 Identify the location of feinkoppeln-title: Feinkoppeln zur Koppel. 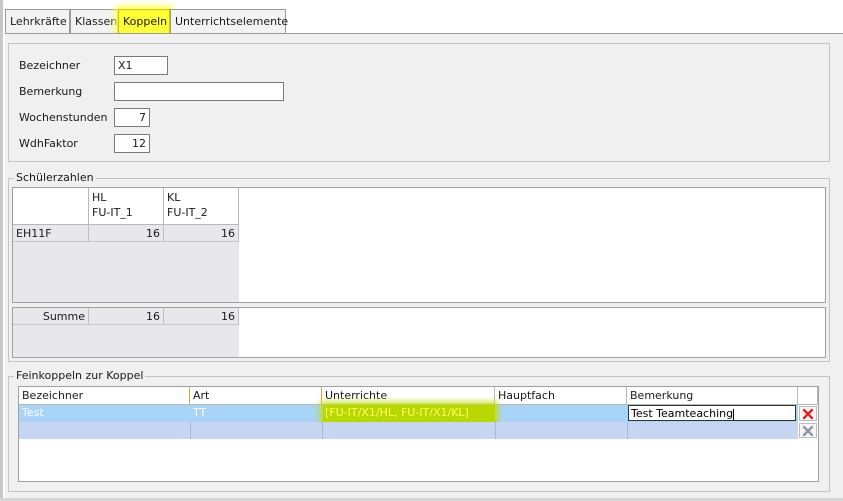
(80, 375).